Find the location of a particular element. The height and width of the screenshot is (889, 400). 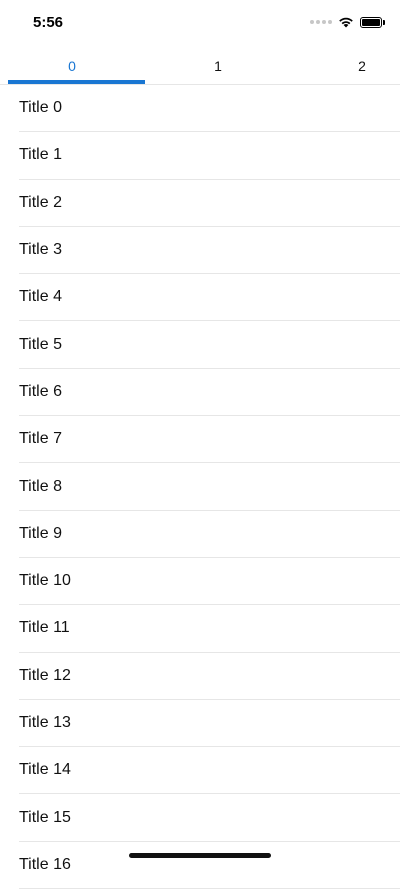

list-item-title: Title 5 is located at coordinates (40, 344).